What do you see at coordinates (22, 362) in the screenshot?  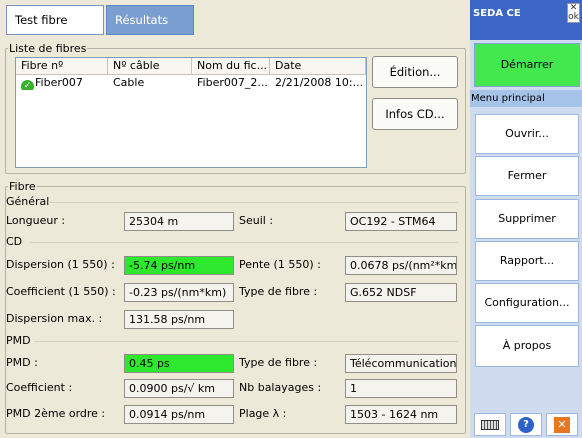 I see `pmd-label: PMD :` at bounding box center [22, 362].